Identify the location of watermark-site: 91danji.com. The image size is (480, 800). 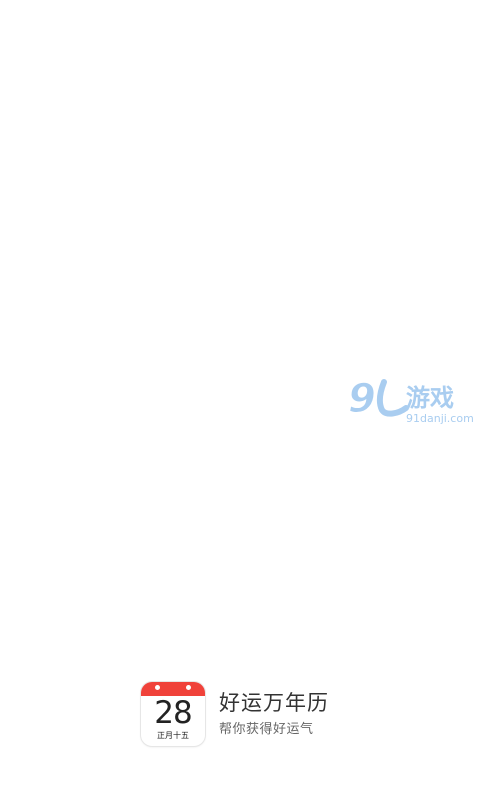
(440, 418).